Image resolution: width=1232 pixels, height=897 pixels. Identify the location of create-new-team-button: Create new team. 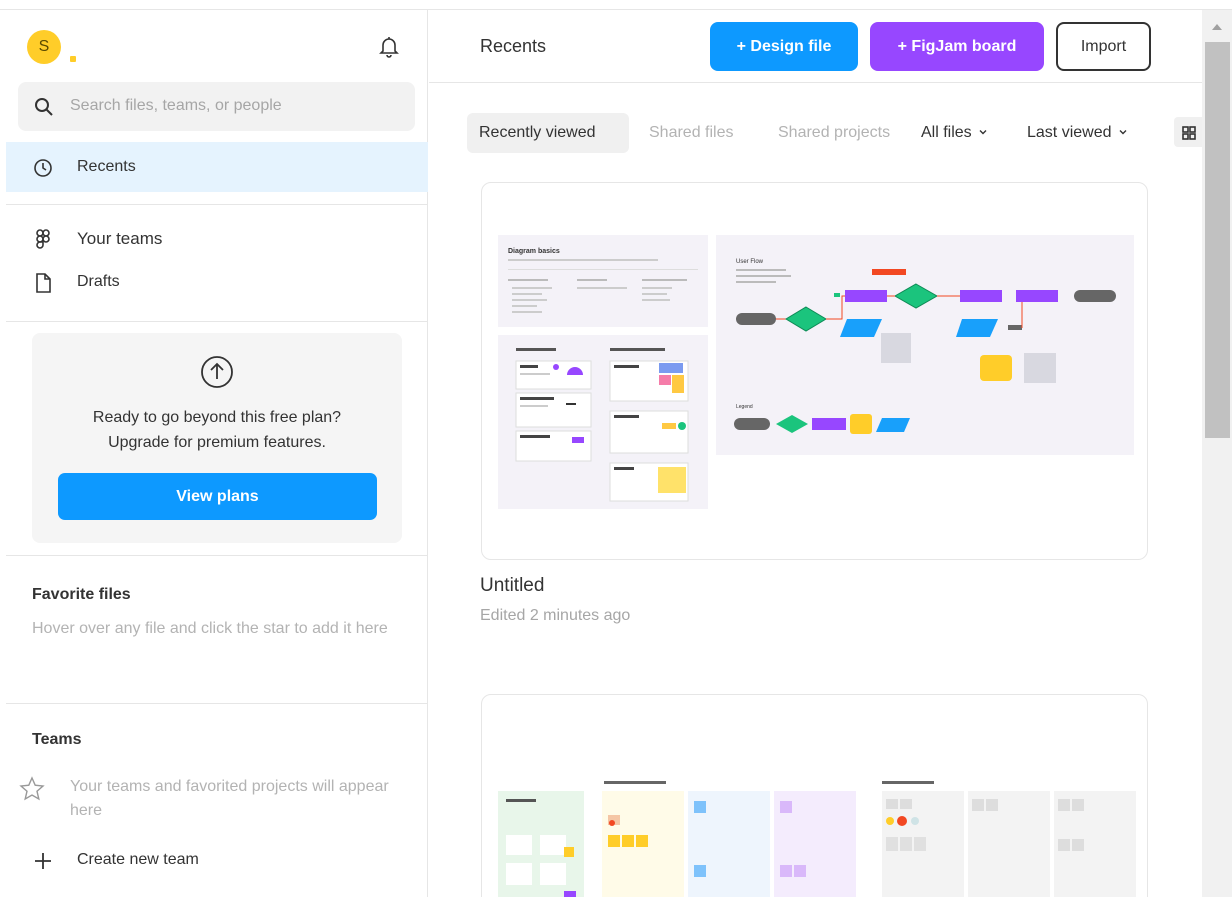
(217, 860).